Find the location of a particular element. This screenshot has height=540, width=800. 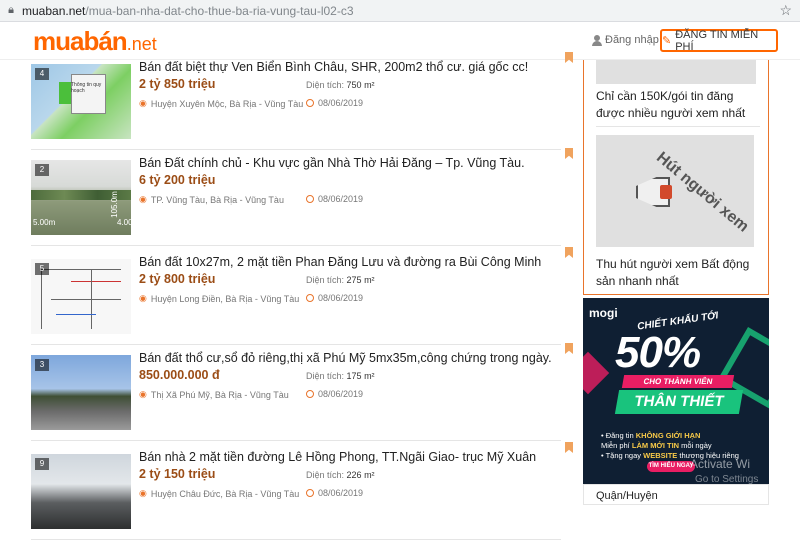

promo2-image: Hút người xem is located at coordinates (675, 191).